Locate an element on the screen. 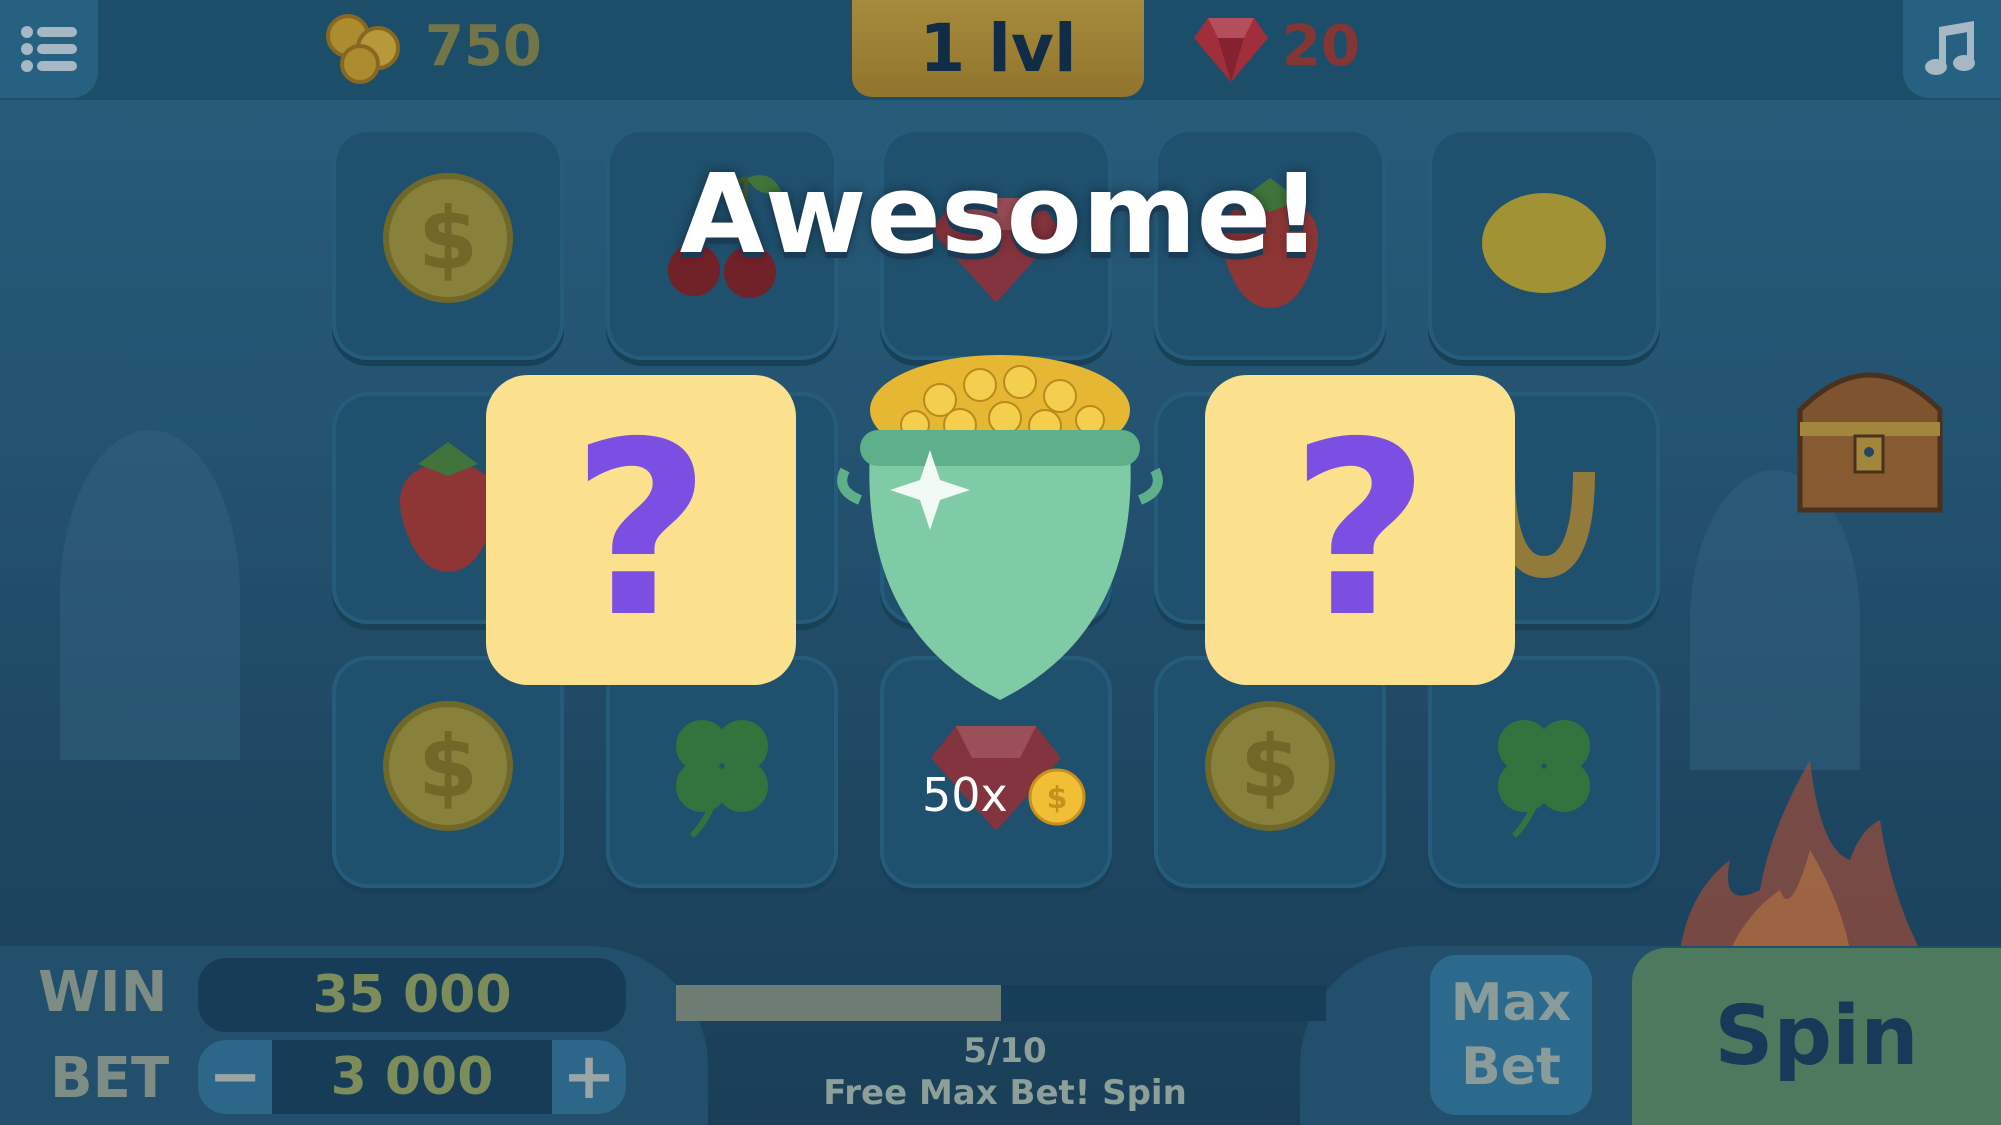 The width and height of the screenshot is (2001, 1125). progress-count: 5/10 is located at coordinates (1005, 1051).